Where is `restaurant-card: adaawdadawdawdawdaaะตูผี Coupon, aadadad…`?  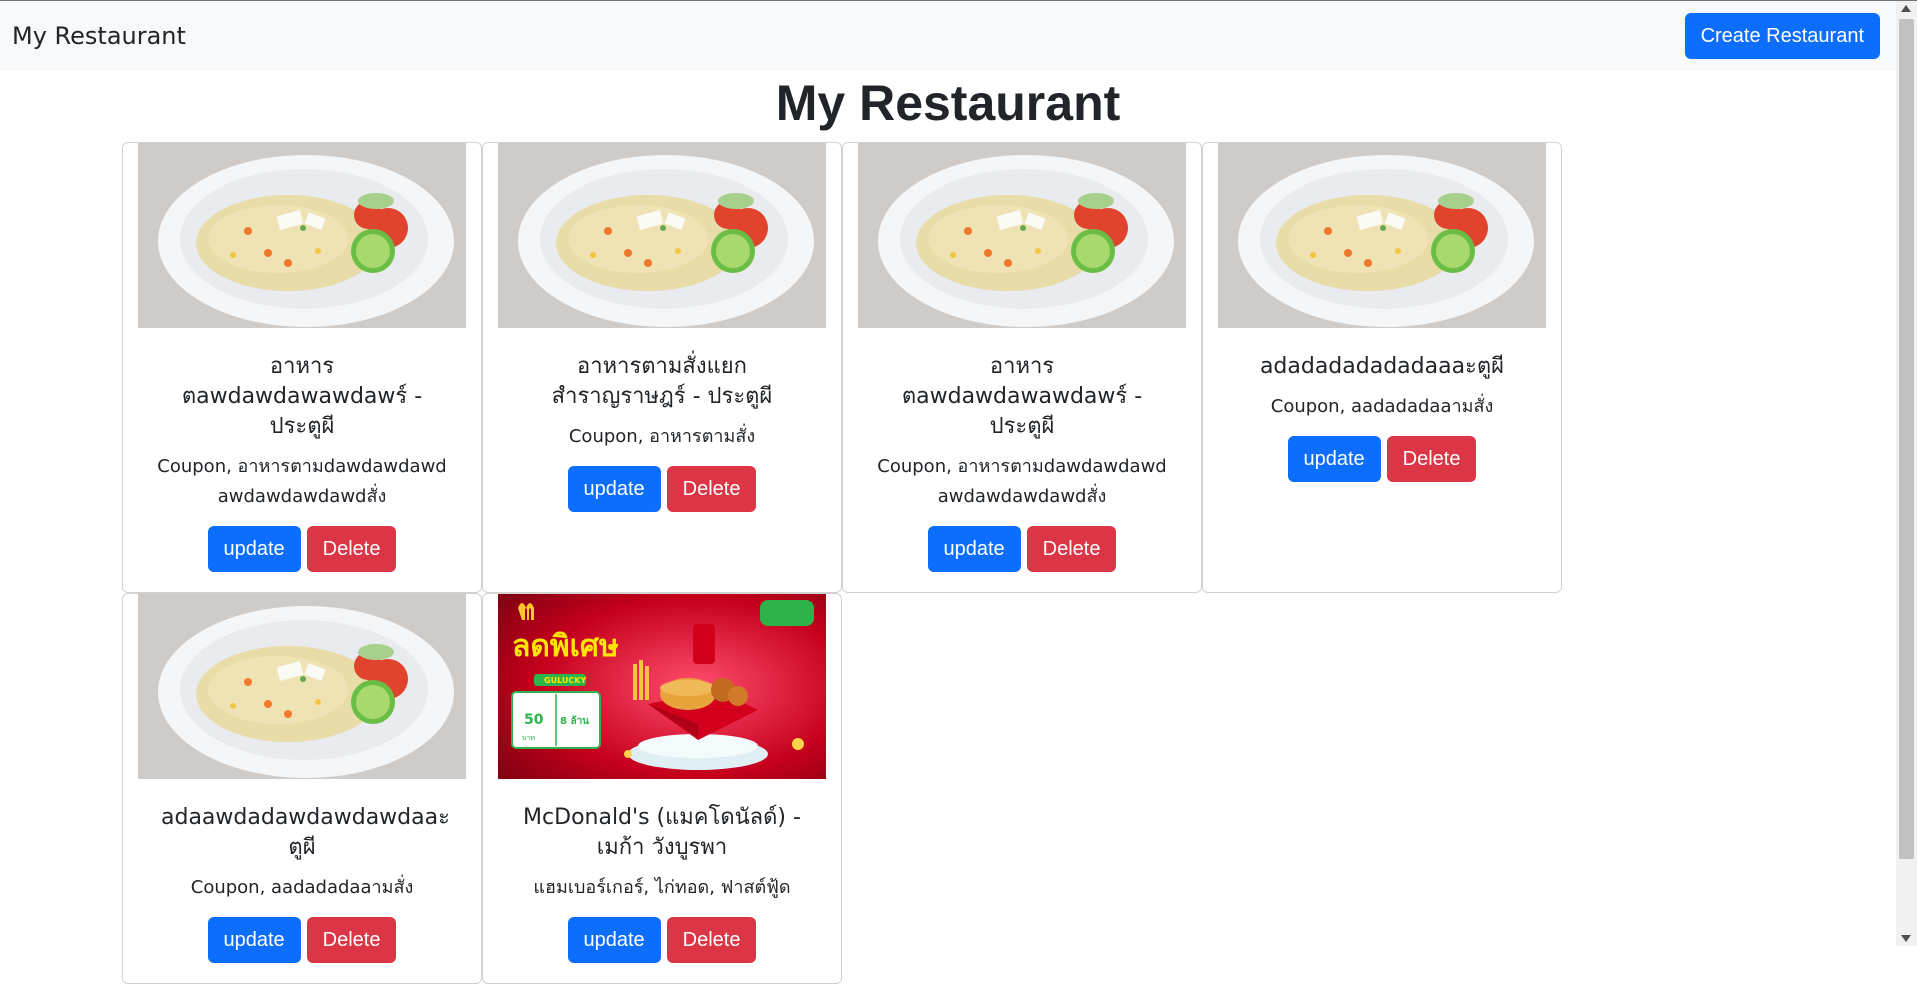 restaurant-card: adaawdadawdawdawdaaะตูผี Coupon, aadadad… is located at coordinates (302, 788).